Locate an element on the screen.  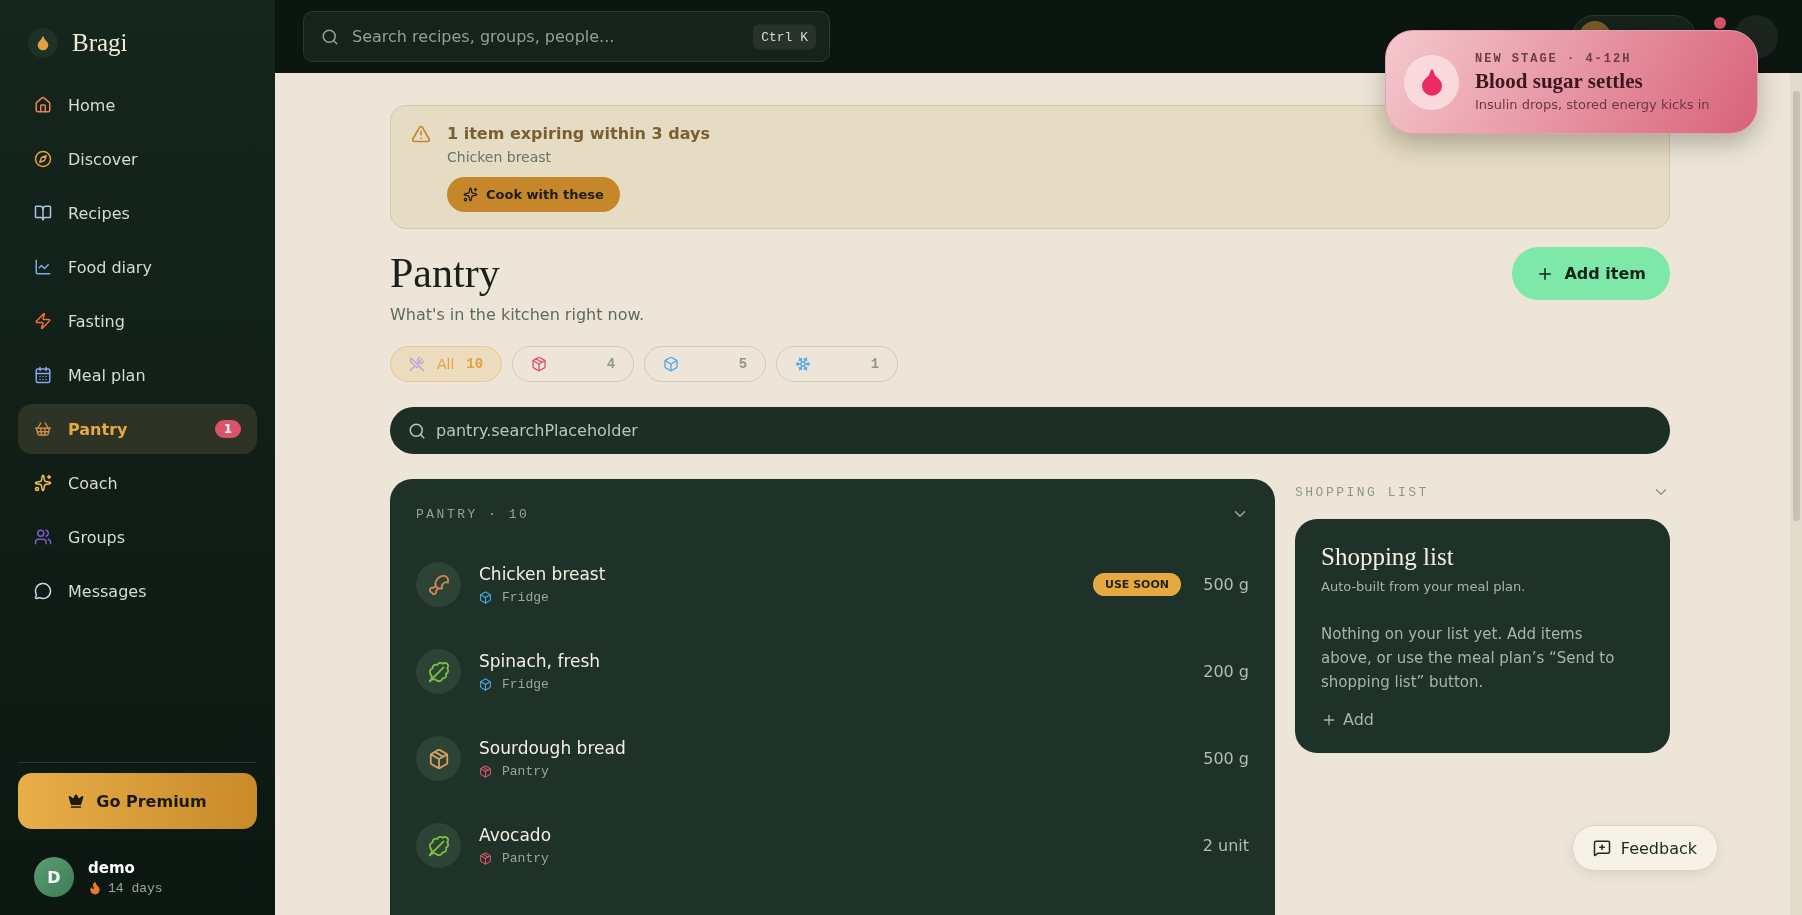
nav-item: Food diary is located at coordinates (137, 267).